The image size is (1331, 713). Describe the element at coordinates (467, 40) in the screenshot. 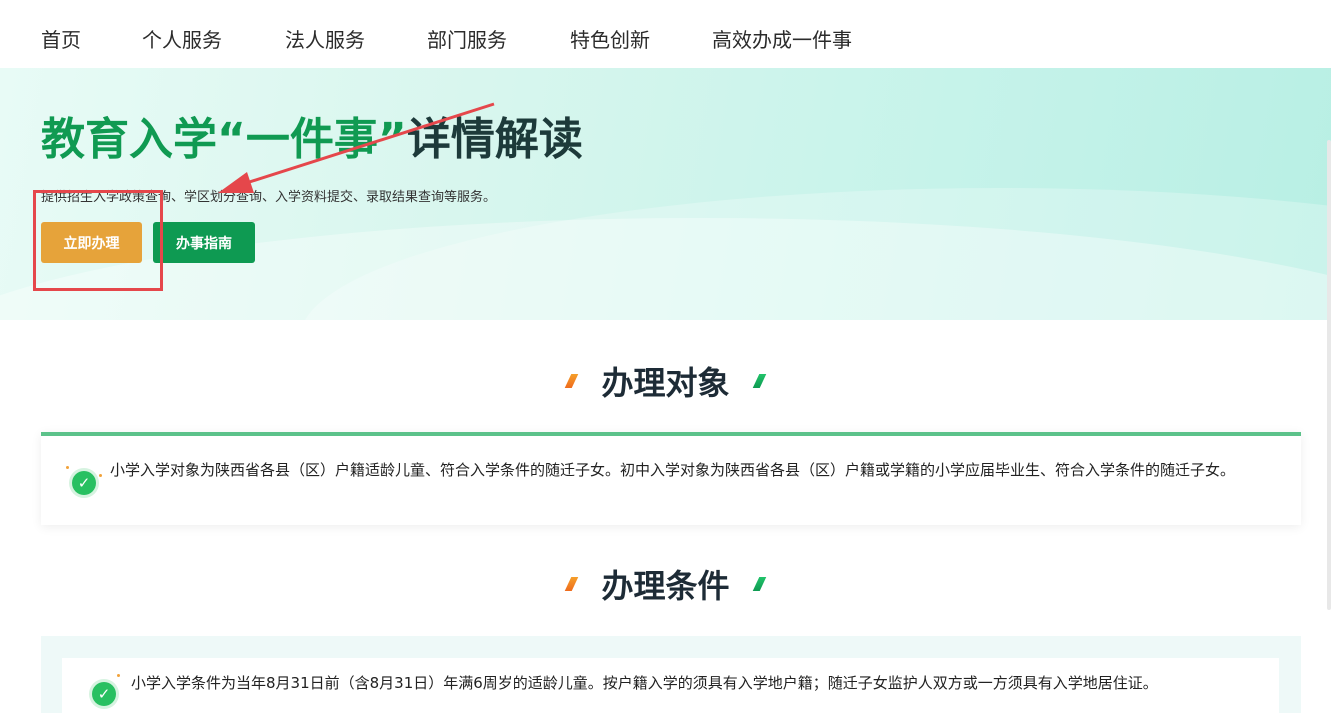

I see `nav-item-department-services: 部门服务` at that location.